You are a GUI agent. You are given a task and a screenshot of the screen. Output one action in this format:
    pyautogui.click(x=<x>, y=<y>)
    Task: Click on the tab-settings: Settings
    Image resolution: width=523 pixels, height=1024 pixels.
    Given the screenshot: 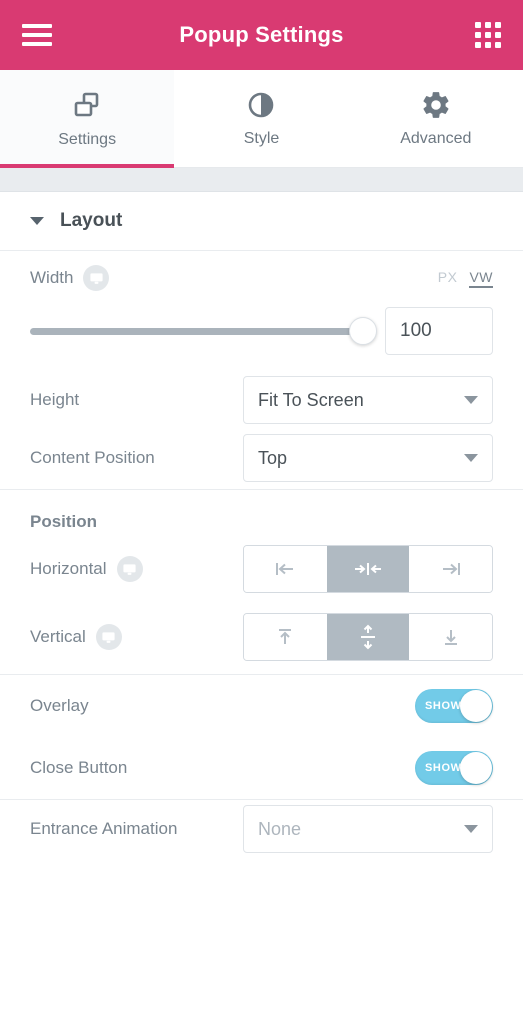 What is the action you would take?
    pyautogui.click(x=87, y=119)
    